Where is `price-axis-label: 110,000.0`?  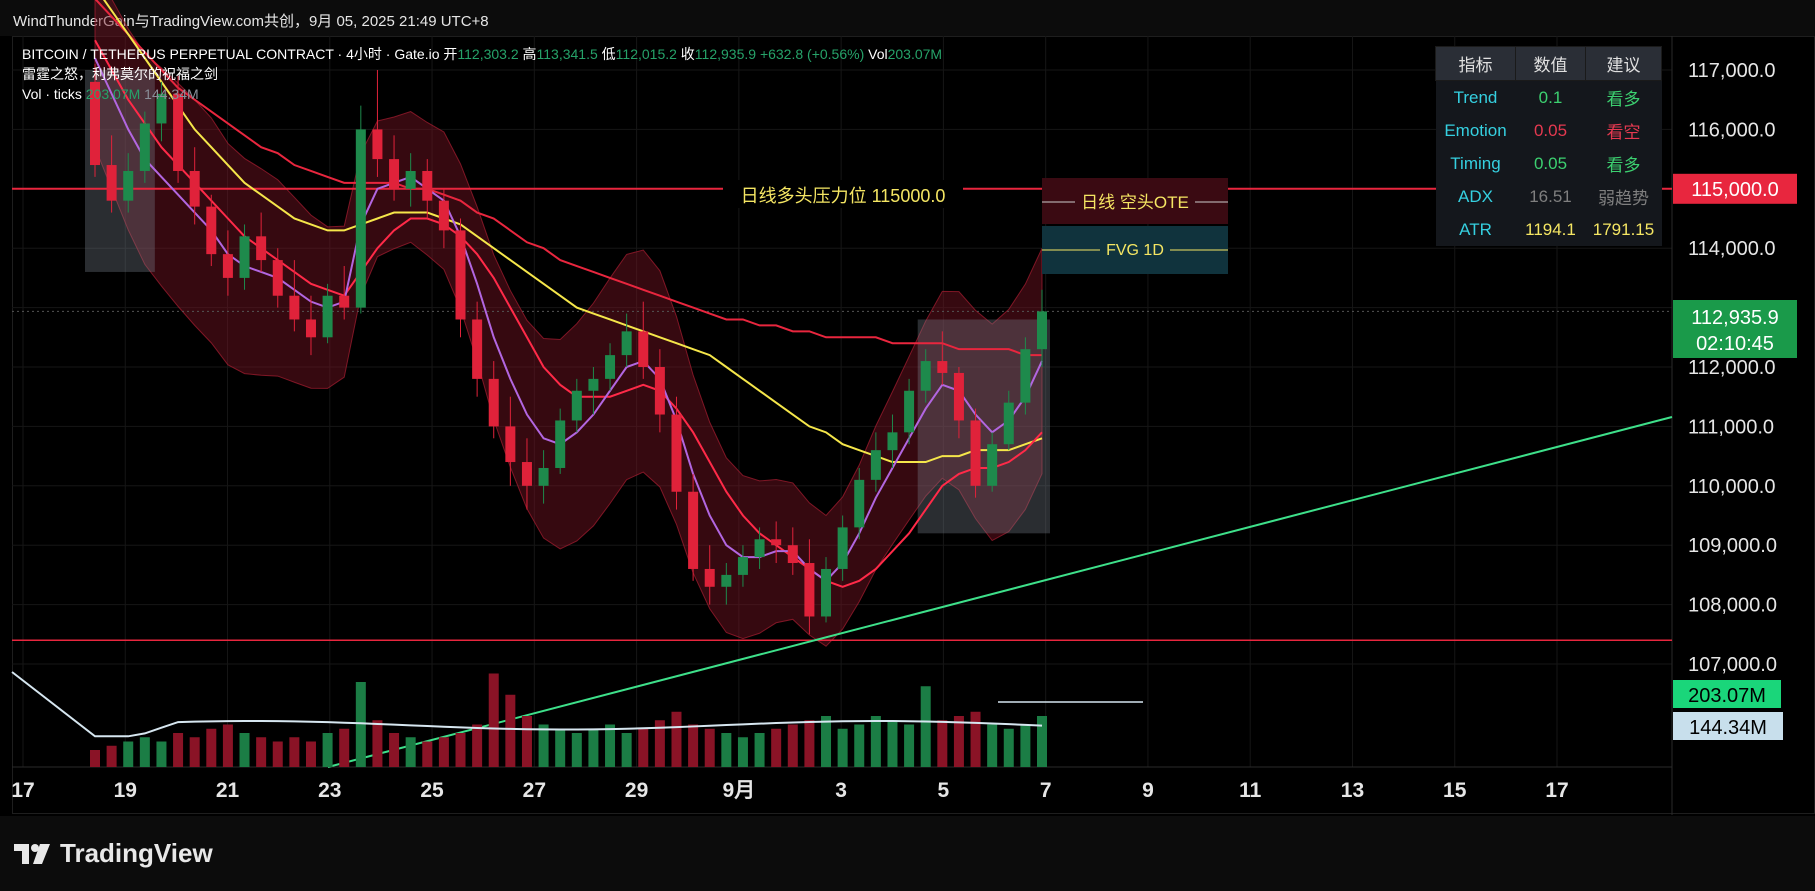
price-axis-label: 110,000.0 is located at coordinates (1732, 487).